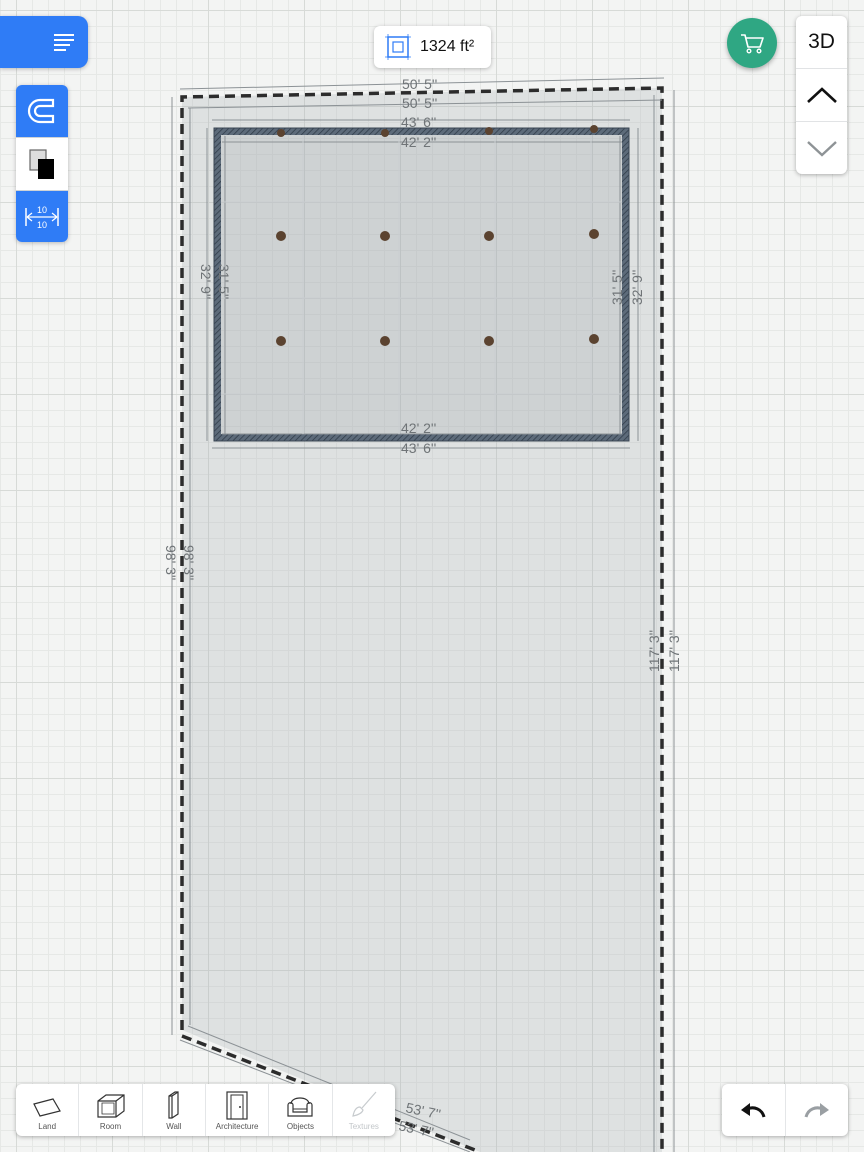  What do you see at coordinates (237, 1126) in the screenshot?
I see `tool-architecture-label: Architecture` at bounding box center [237, 1126].